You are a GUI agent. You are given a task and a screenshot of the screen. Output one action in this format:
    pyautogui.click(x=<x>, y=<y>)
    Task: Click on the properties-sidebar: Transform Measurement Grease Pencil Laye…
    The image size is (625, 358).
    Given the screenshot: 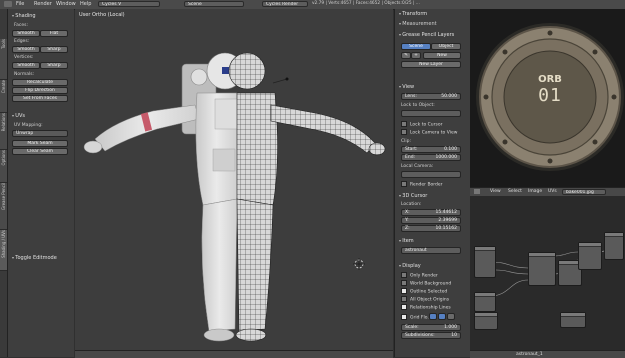 What is the action you would take?
    pyautogui.click(x=432, y=183)
    